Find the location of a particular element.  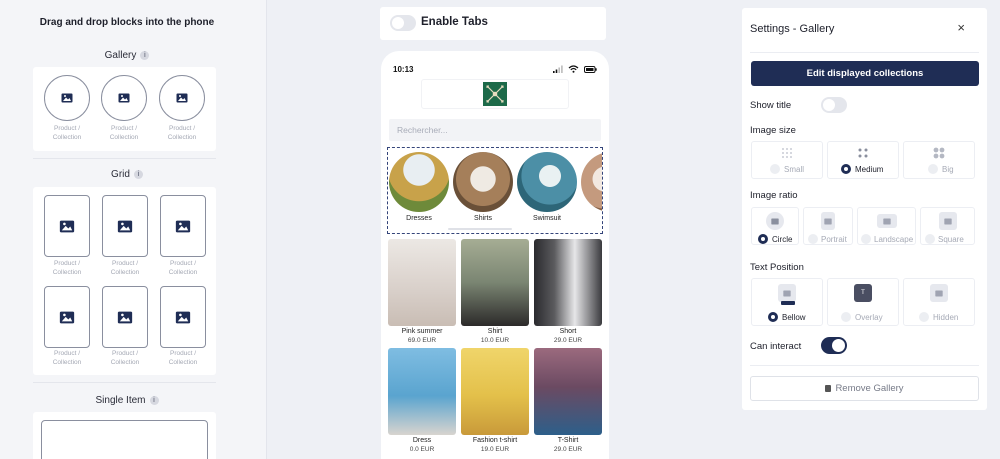

grid-section-title: Grid i is located at coordinates (127, 174).